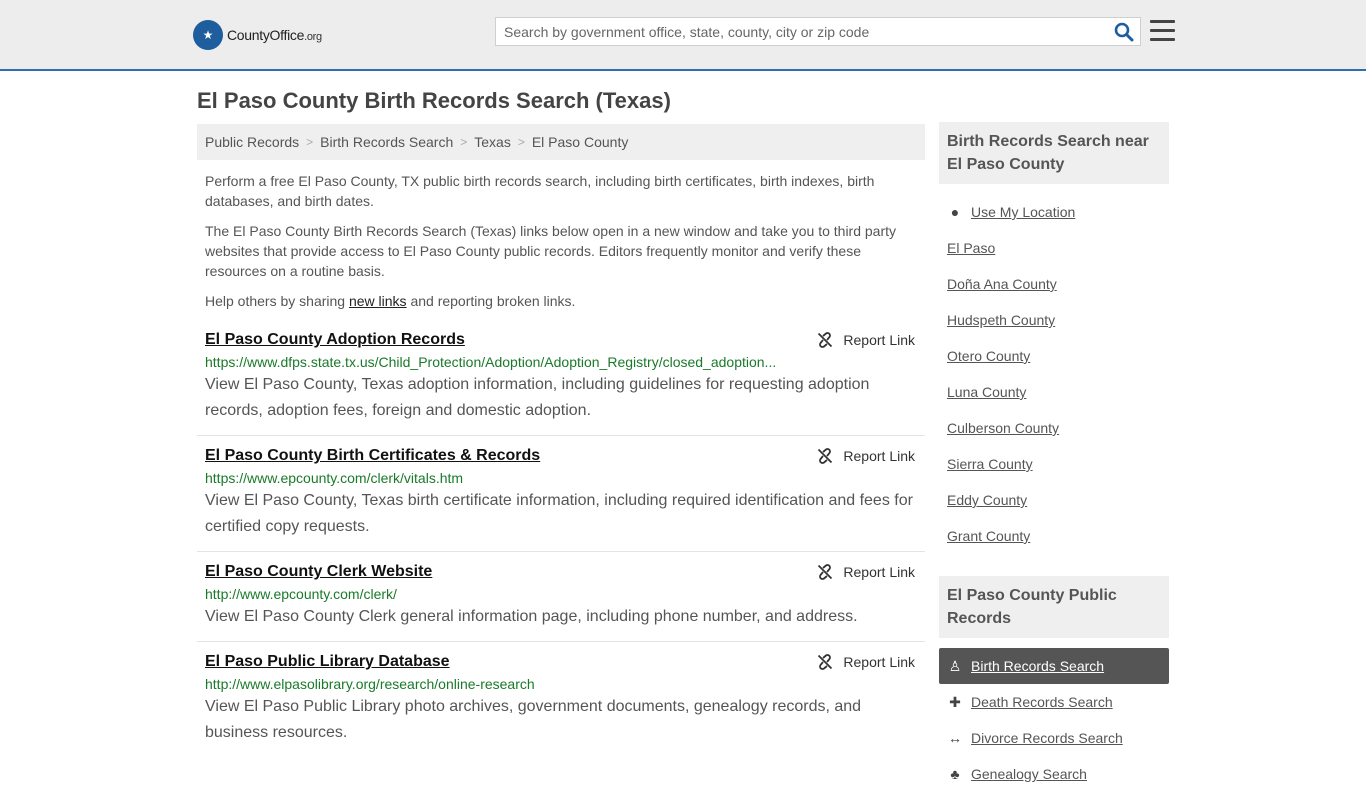 The image size is (1366, 792). Describe the element at coordinates (1054, 500) in the screenshot. I see `sidebar-item-eddy-county: Eddy County` at that location.